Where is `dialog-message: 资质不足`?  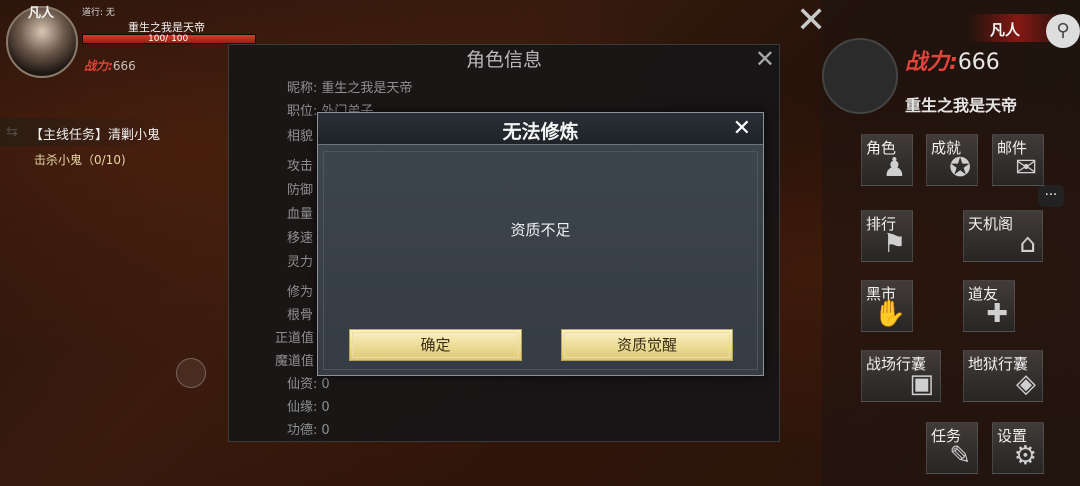 dialog-message: 资质不足 is located at coordinates (540, 230).